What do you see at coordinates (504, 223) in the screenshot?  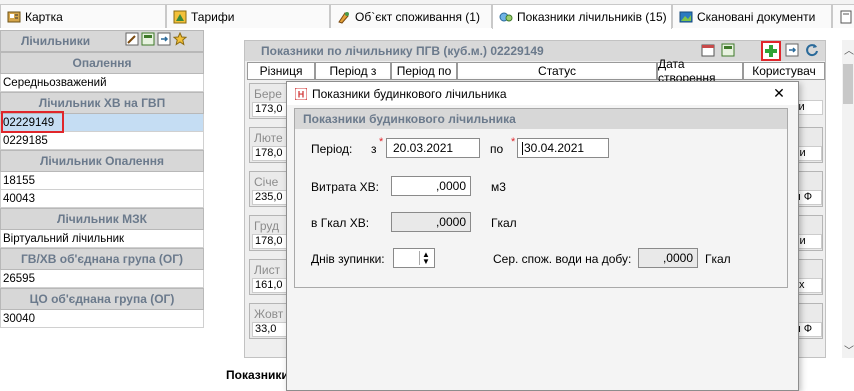 I see `gcal-unit: Гкал` at bounding box center [504, 223].